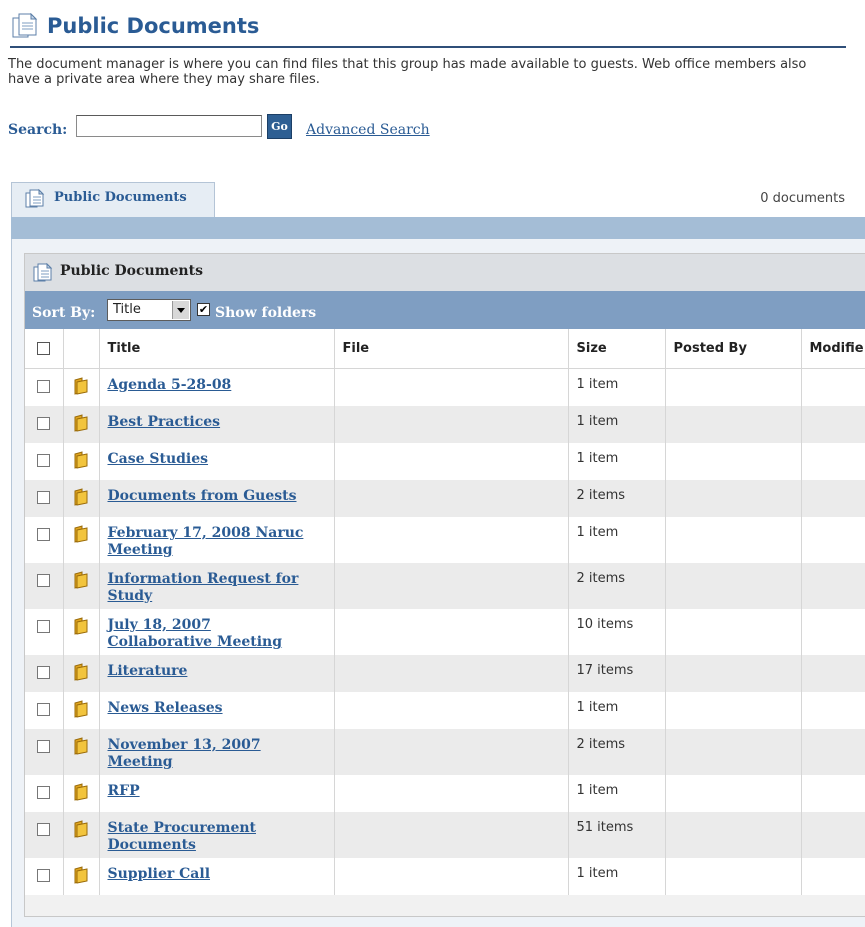 This screenshot has width=865, height=927. Describe the element at coordinates (213, 837) in the screenshot. I see `folder-title-link: State Procurement Documents` at that location.